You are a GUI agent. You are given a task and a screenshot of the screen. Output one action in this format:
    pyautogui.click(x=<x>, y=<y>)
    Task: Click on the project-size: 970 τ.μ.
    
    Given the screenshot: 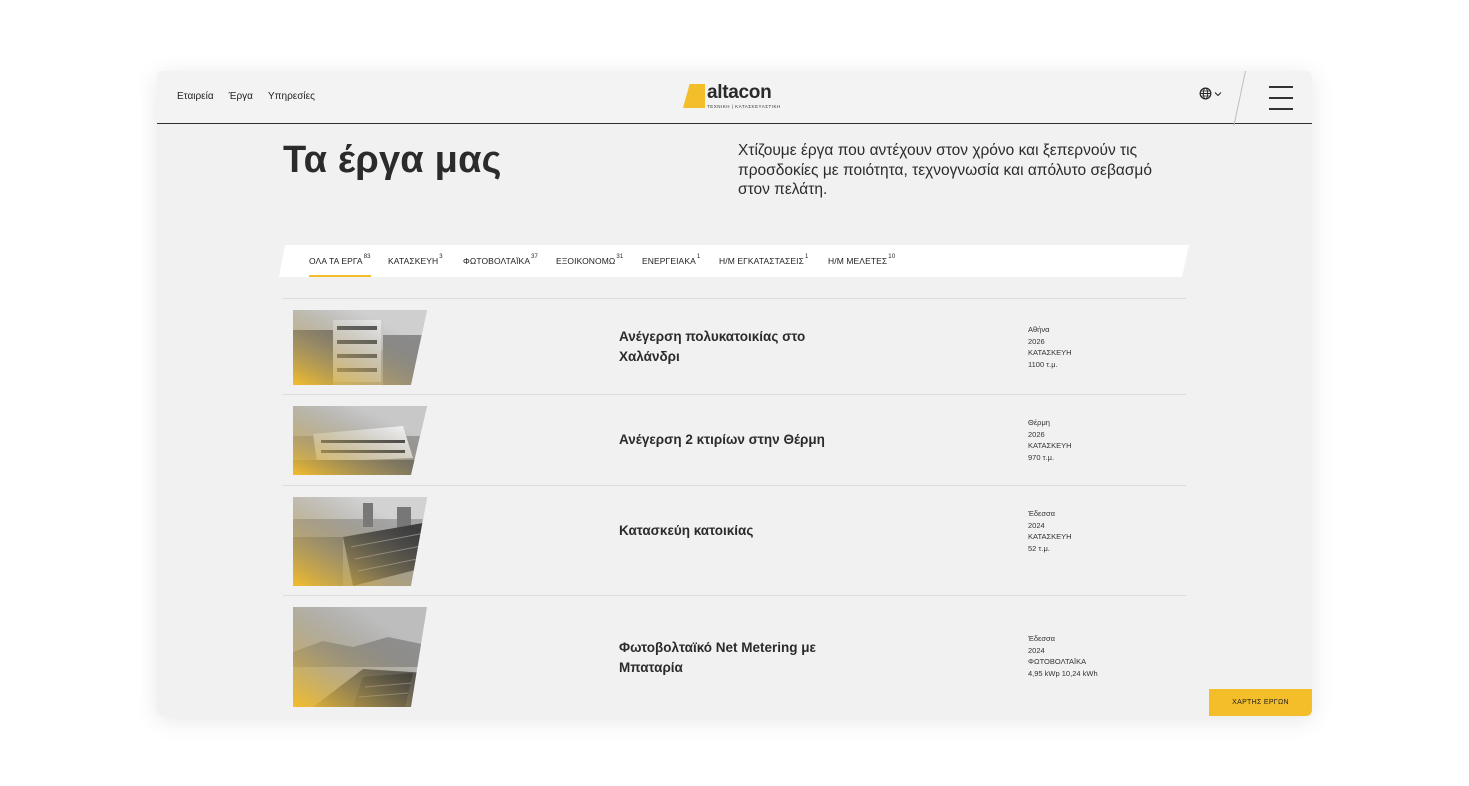 What is the action you would take?
    pyautogui.click(x=1041, y=457)
    